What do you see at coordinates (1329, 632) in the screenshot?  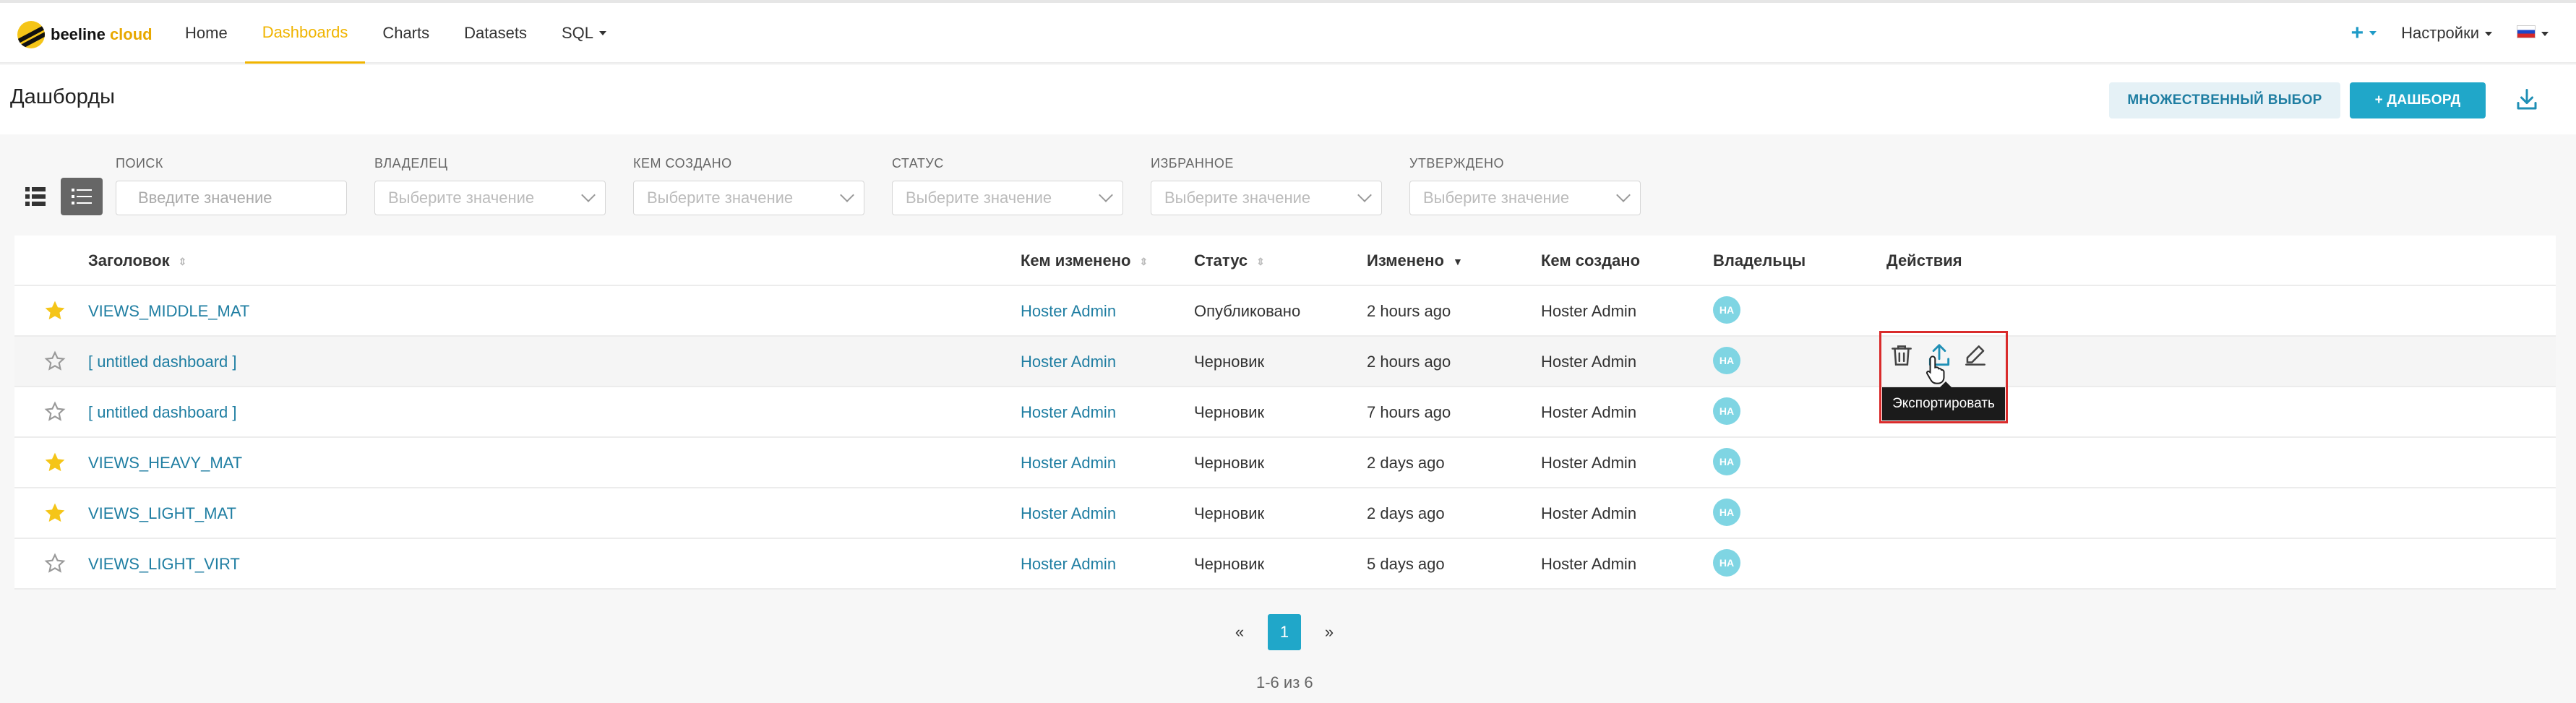 I see `next-page-button: »` at bounding box center [1329, 632].